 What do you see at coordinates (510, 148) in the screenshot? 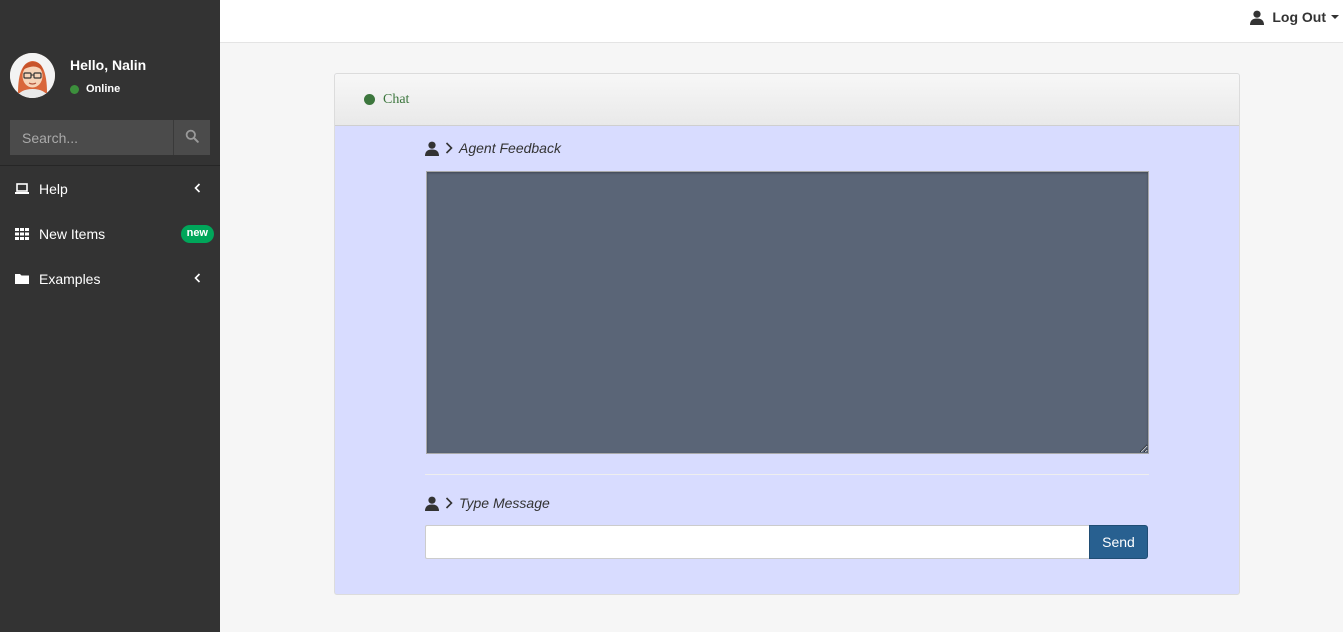
I see `agent-feedback-text: Agent Feedback` at bounding box center [510, 148].